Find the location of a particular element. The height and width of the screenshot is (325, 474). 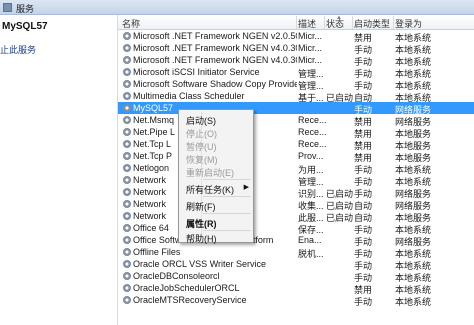

service-row: Netlogon 为用... 手动 本地系统 is located at coordinates (296, 168).